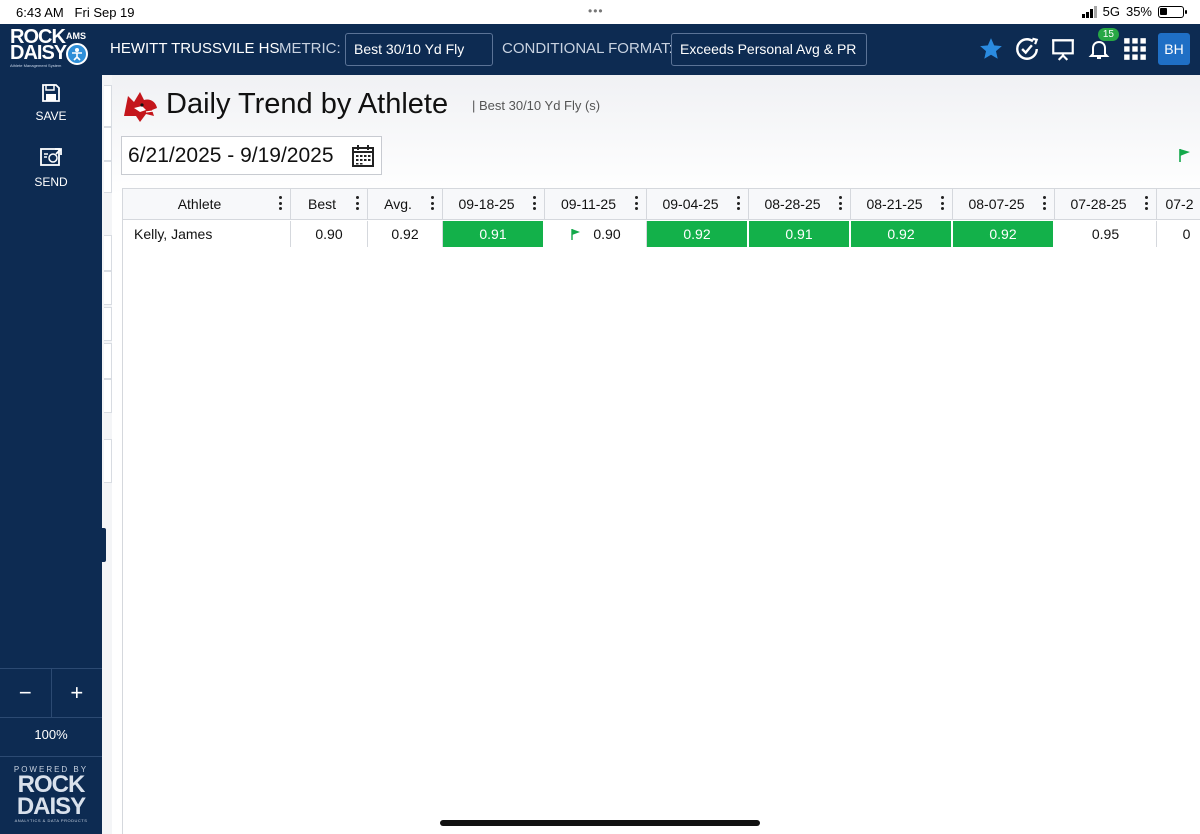  What do you see at coordinates (1138, 11) in the screenshot?
I see `battery-label: 35%` at bounding box center [1138, 11].